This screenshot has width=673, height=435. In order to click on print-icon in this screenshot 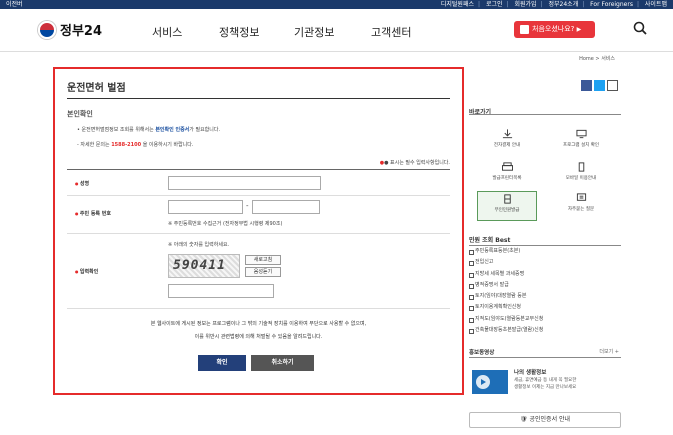, I will do `click(612, 85)`.